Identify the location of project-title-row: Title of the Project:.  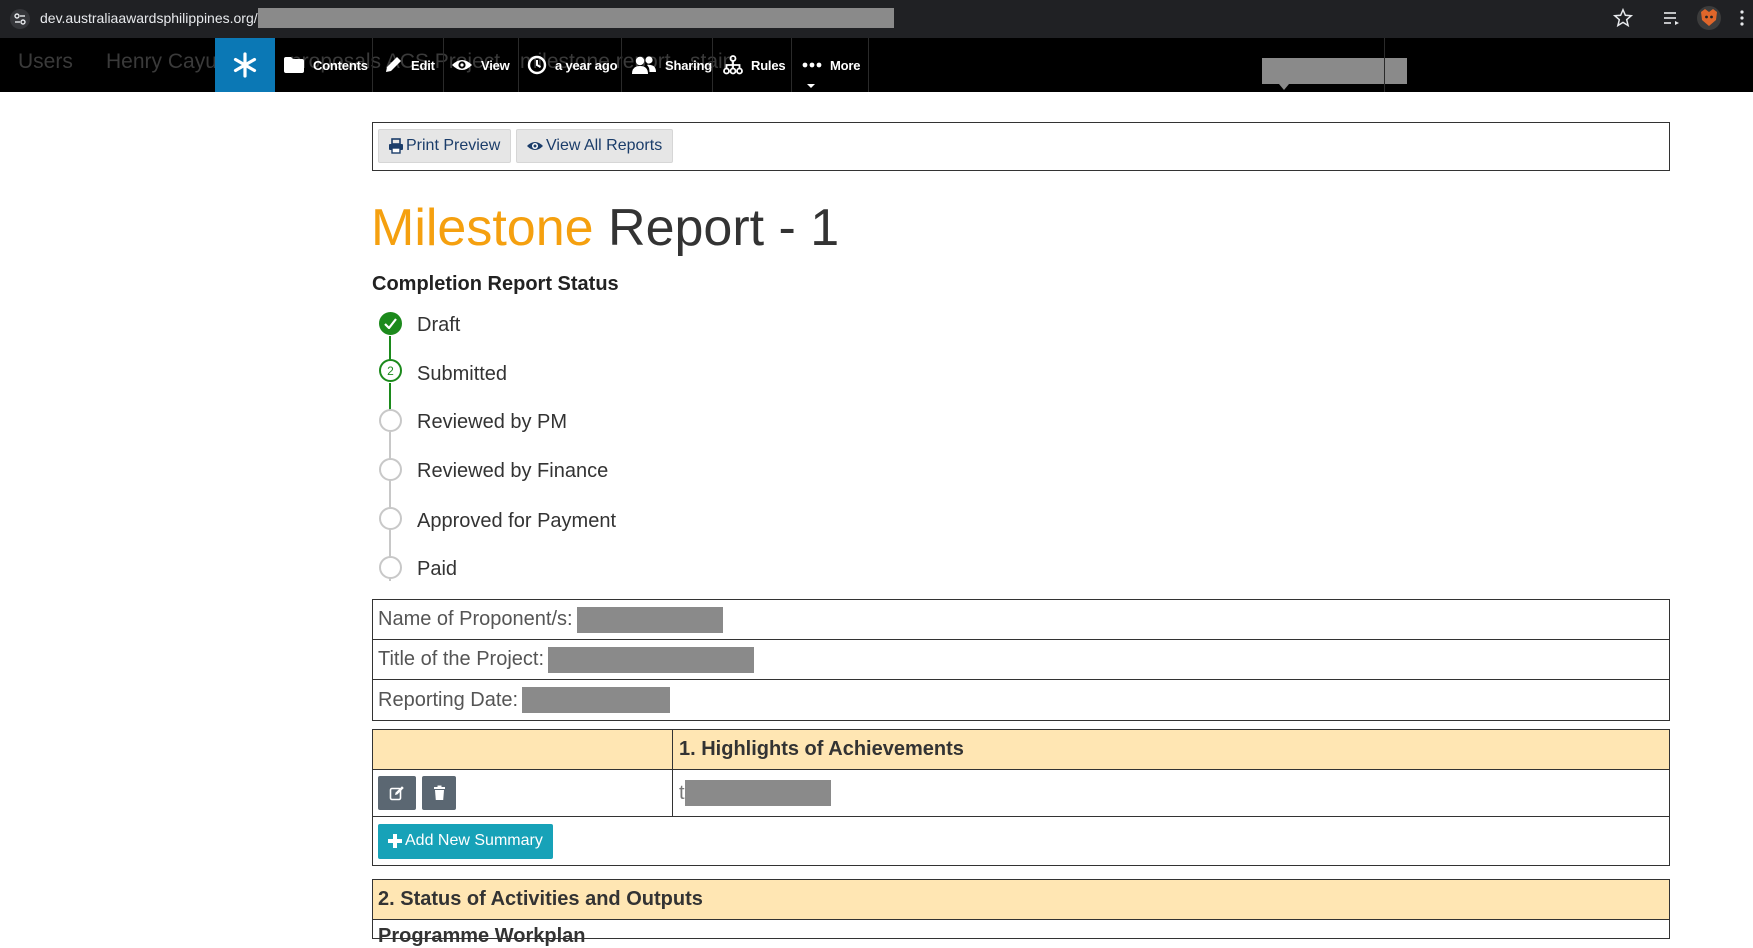
(1021, 660).